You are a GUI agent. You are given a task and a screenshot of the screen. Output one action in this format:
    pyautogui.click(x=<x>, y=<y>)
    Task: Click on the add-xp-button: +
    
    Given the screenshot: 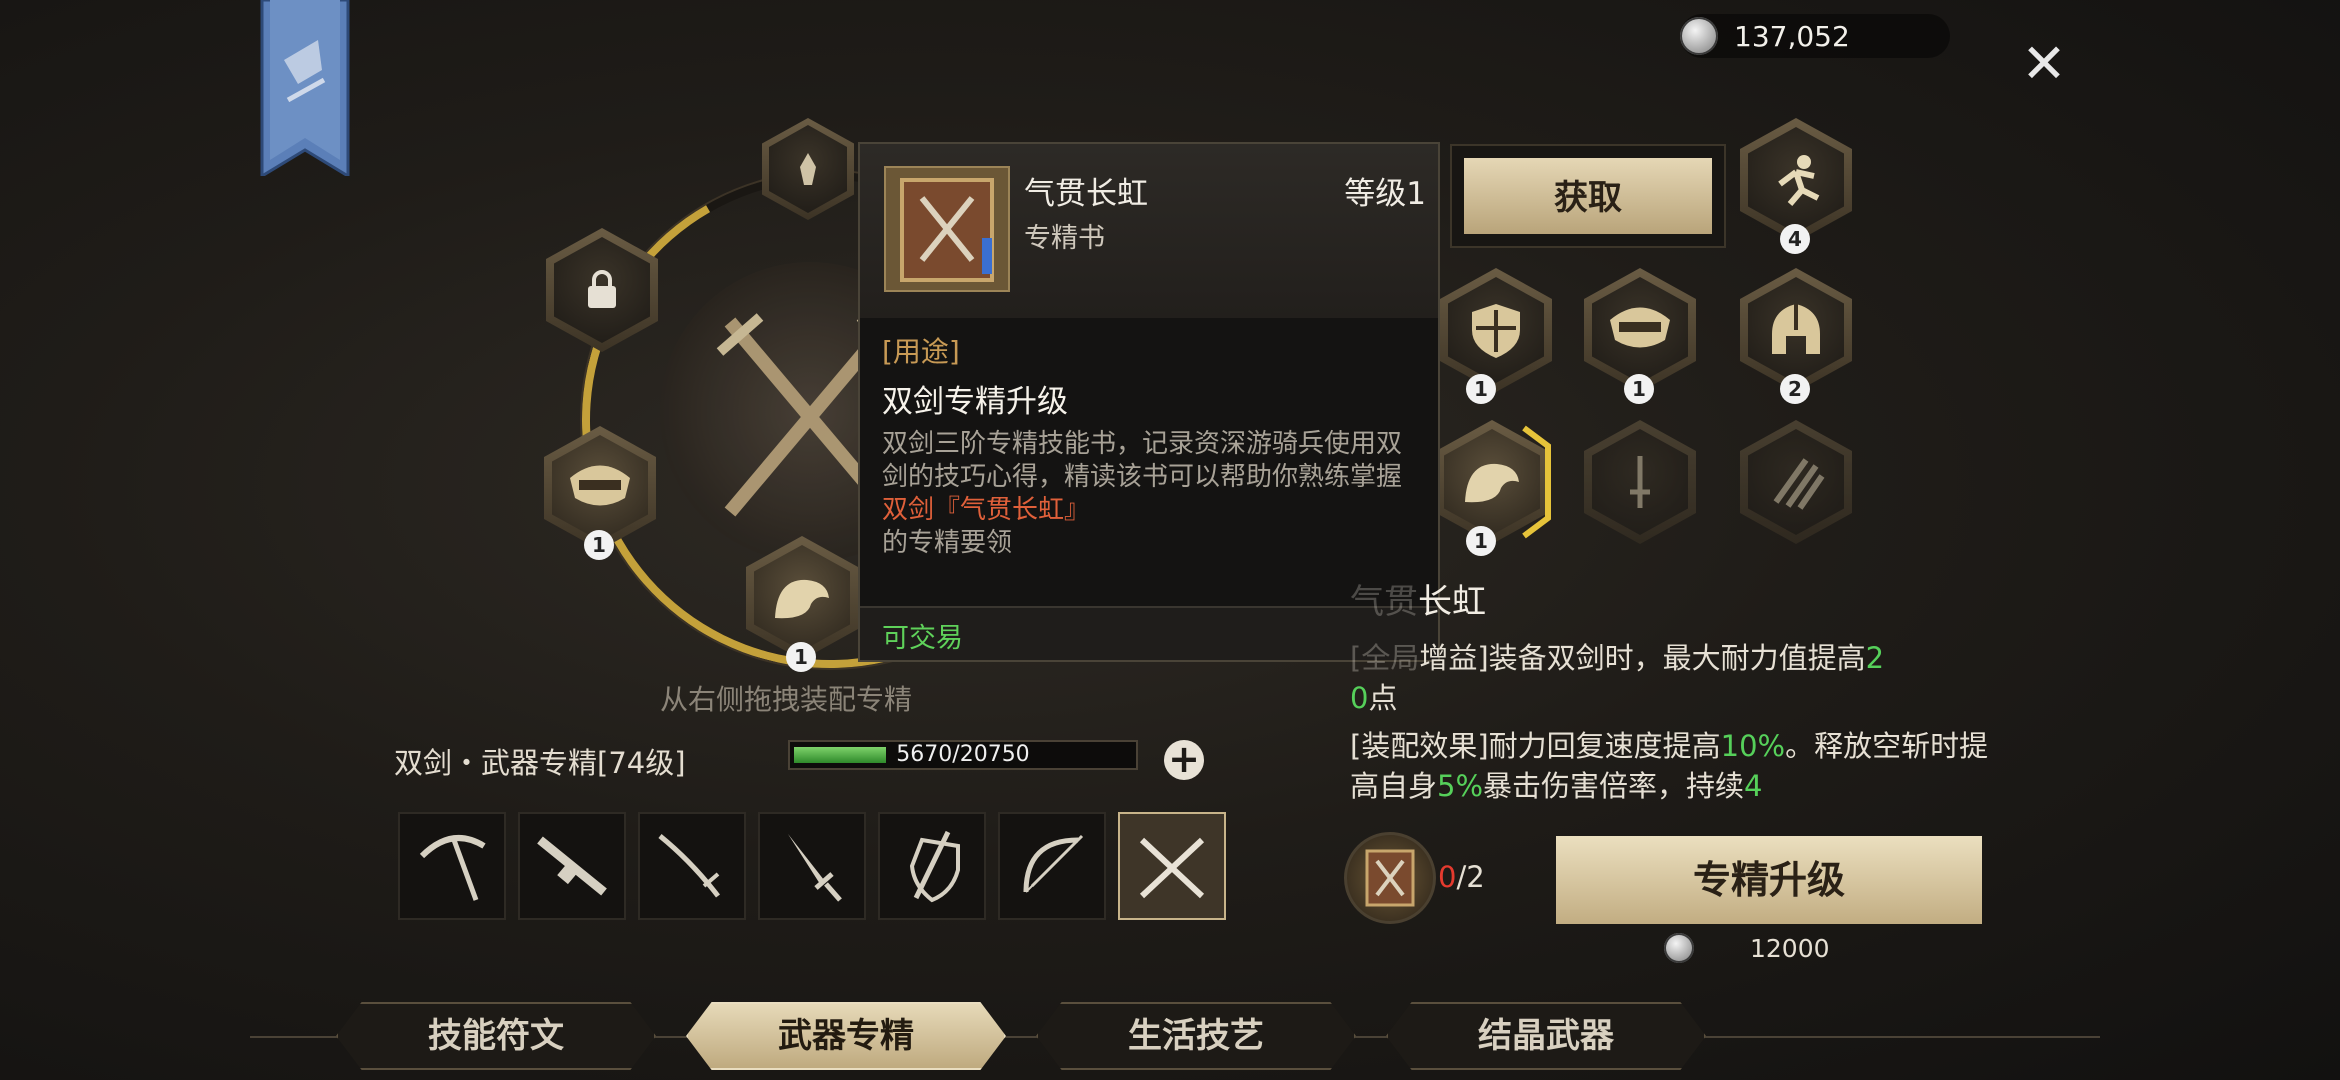 What is the action you would take?
    pyautogui.click(x=1184, y=760)
    